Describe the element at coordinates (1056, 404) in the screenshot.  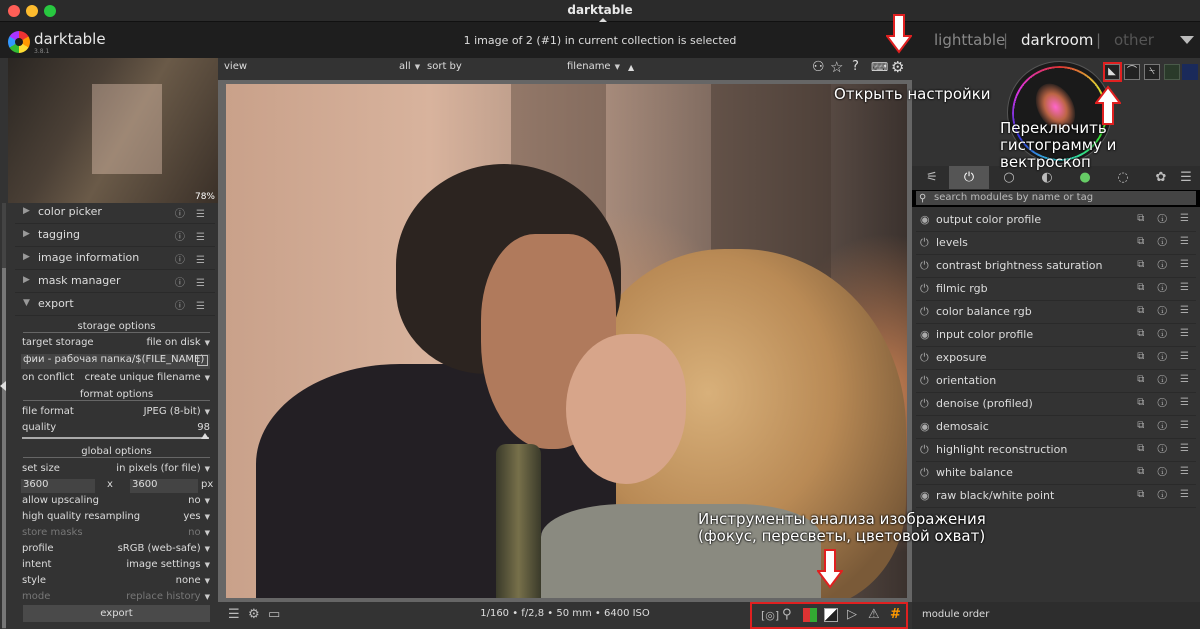
I see `module-row: ⏻ denoise (profiled) ⧉ ⓘ ☰` at that location.